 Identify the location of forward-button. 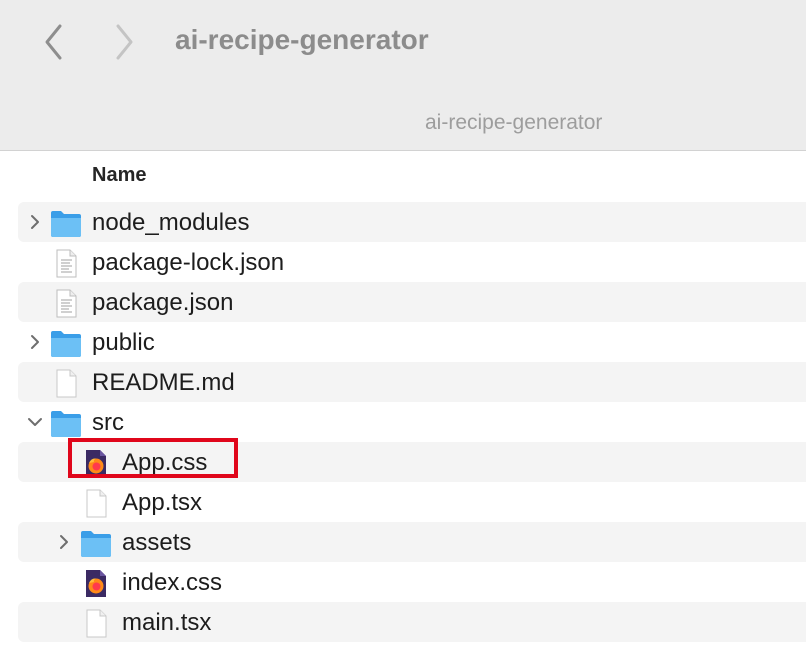
(124, 42).